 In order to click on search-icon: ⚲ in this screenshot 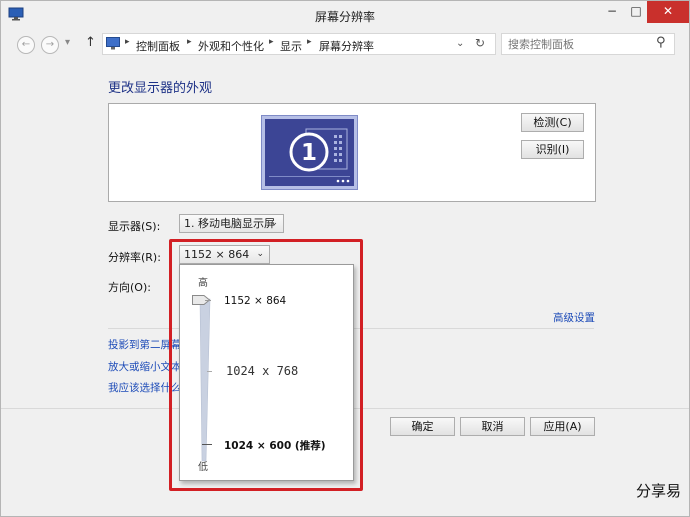, I will do `click(661, 42)`.